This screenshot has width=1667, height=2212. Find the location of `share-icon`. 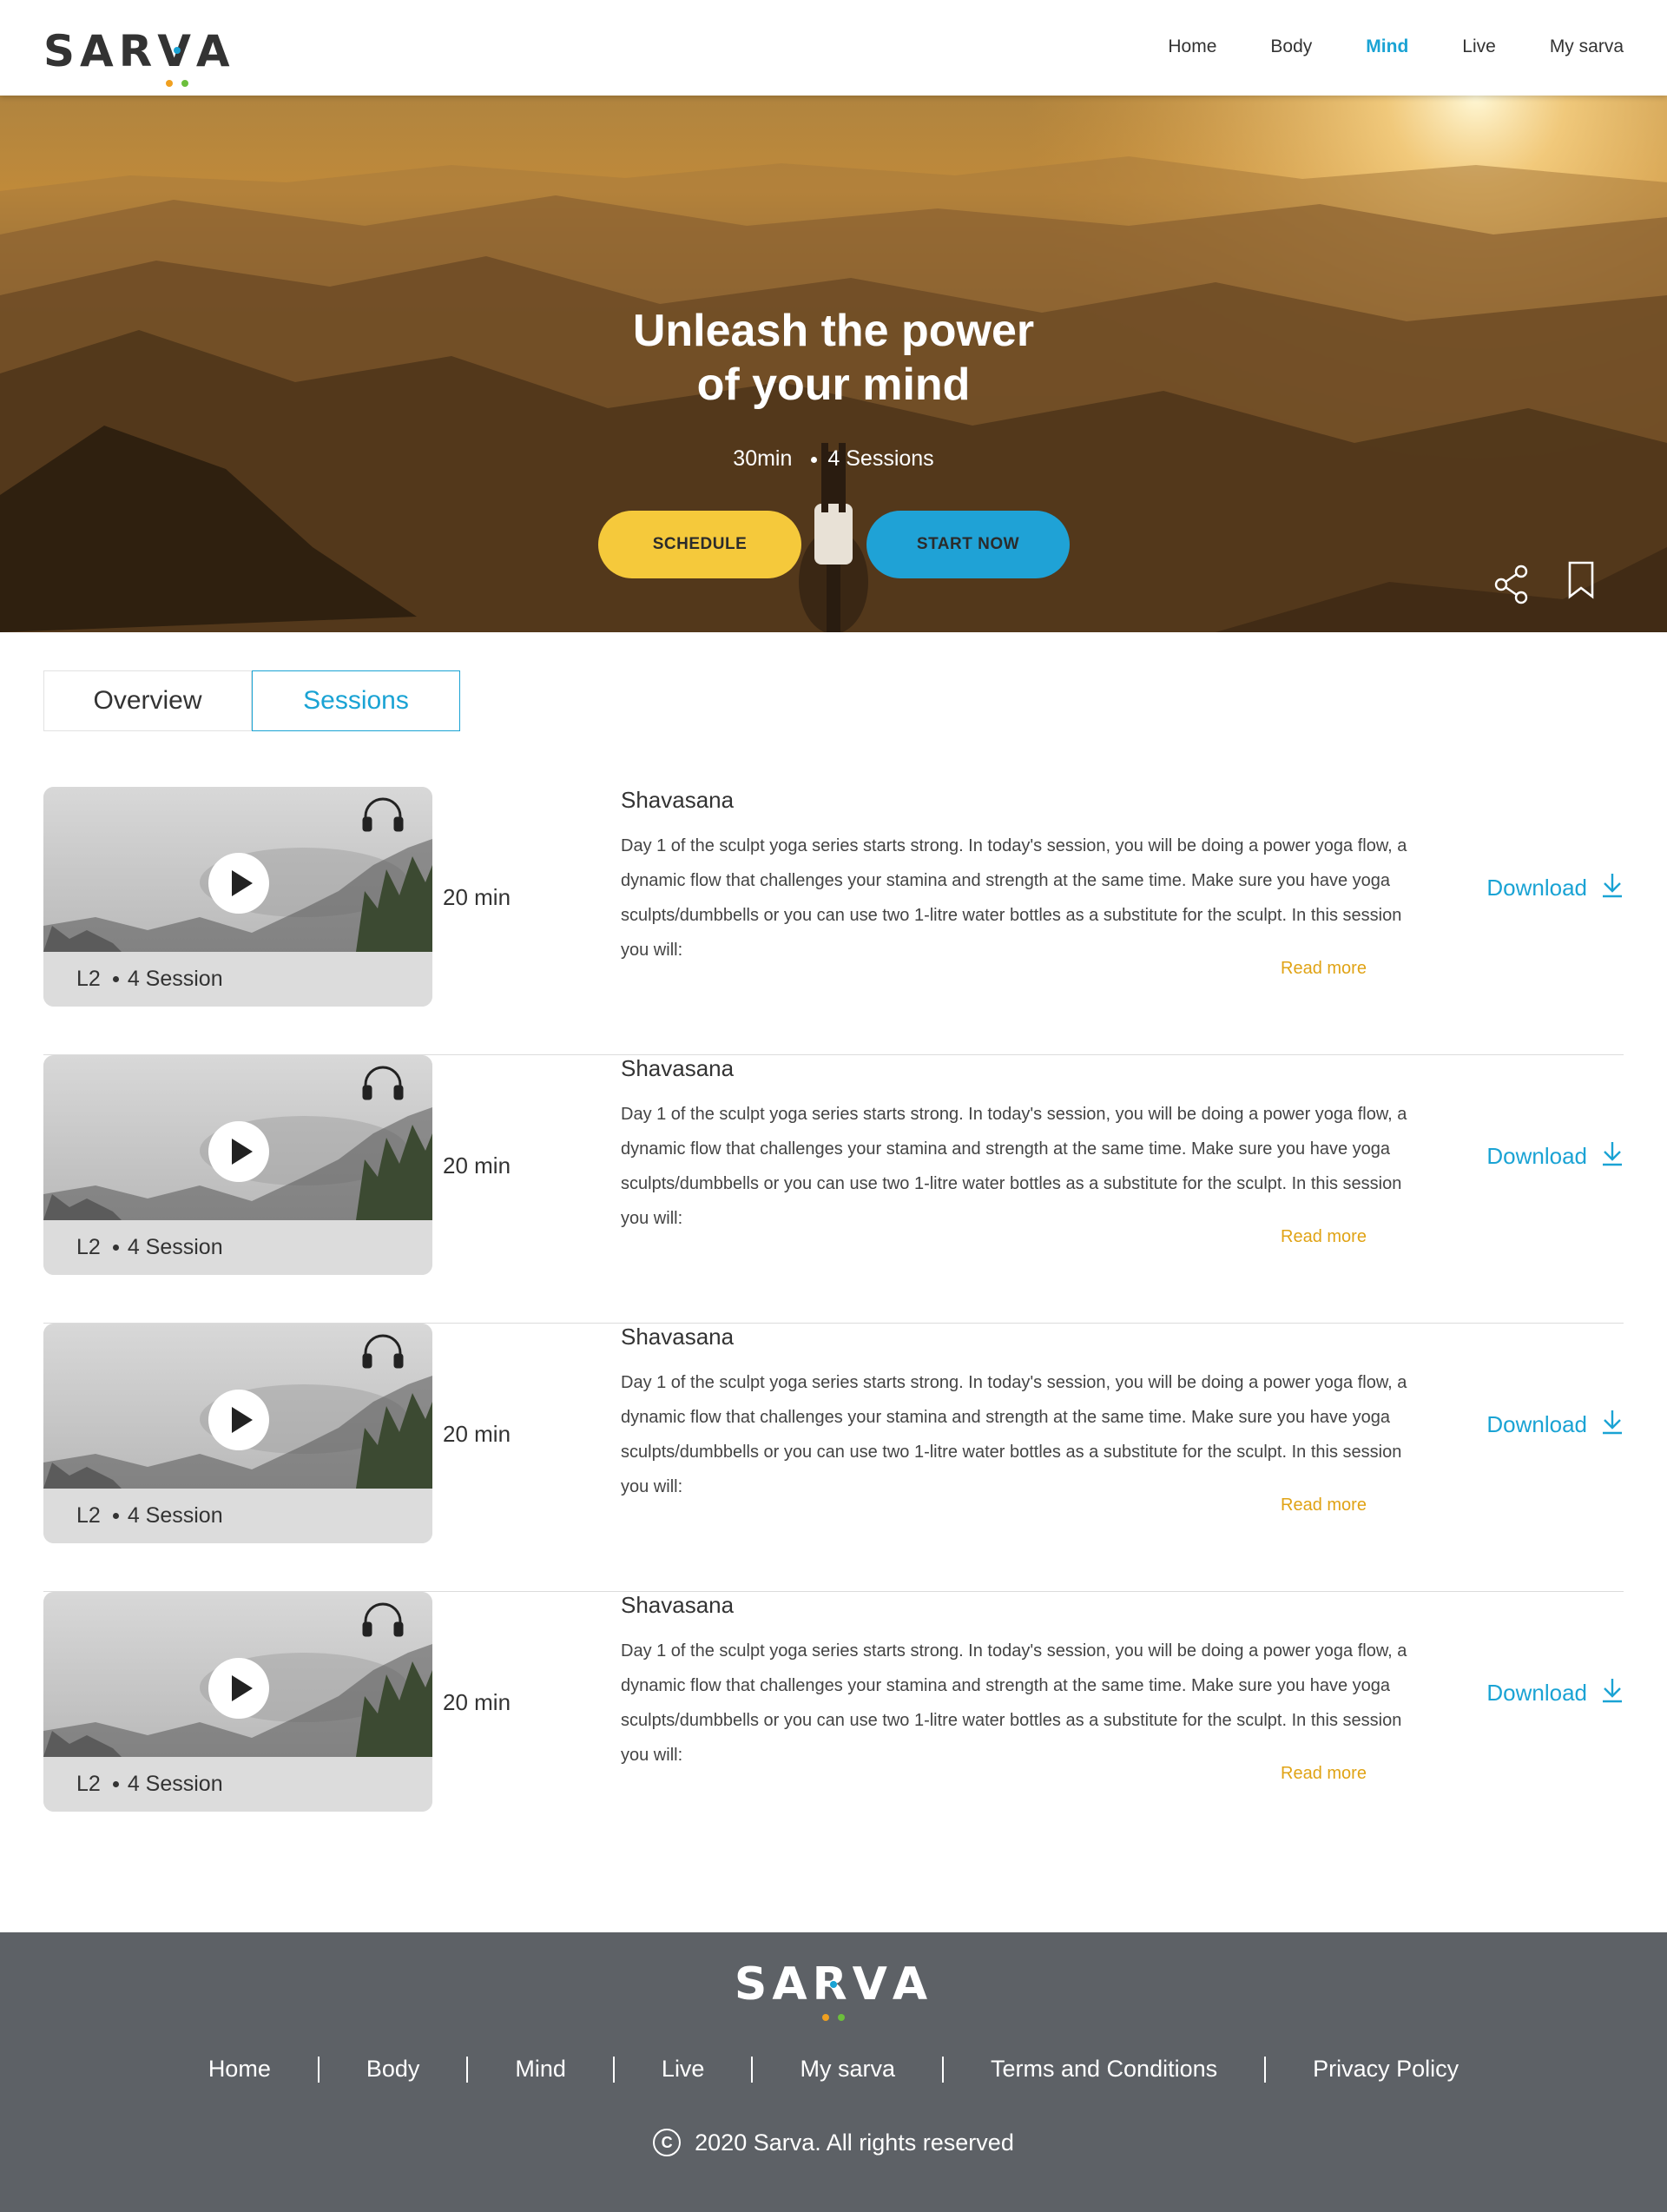

share-icon is located at coordinates (1511, 587).